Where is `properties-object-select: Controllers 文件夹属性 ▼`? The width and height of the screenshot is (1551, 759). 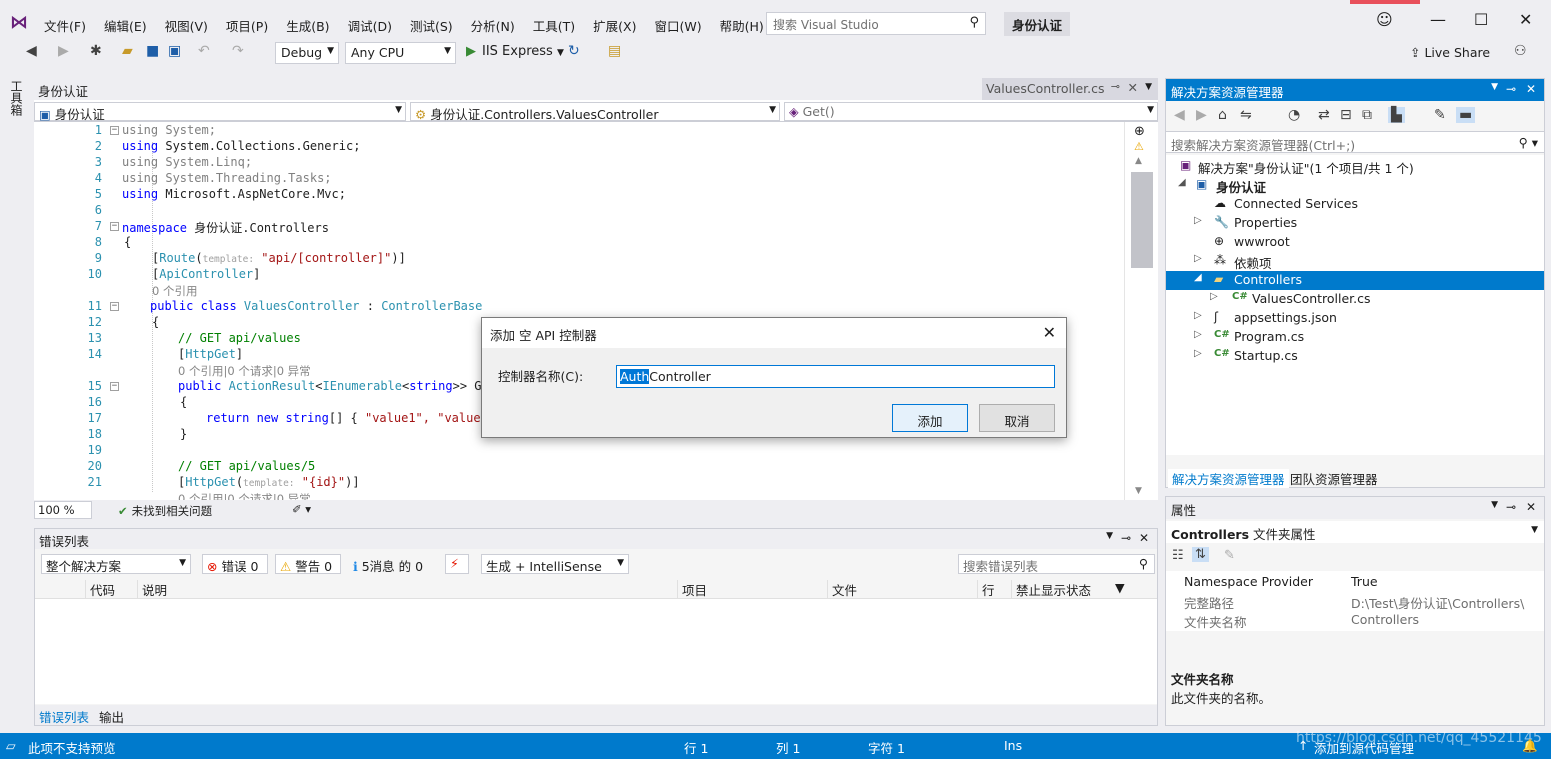 properties-object-select: Controllers 文件夹属性 ▼ is located at coordinates (1355, 532).